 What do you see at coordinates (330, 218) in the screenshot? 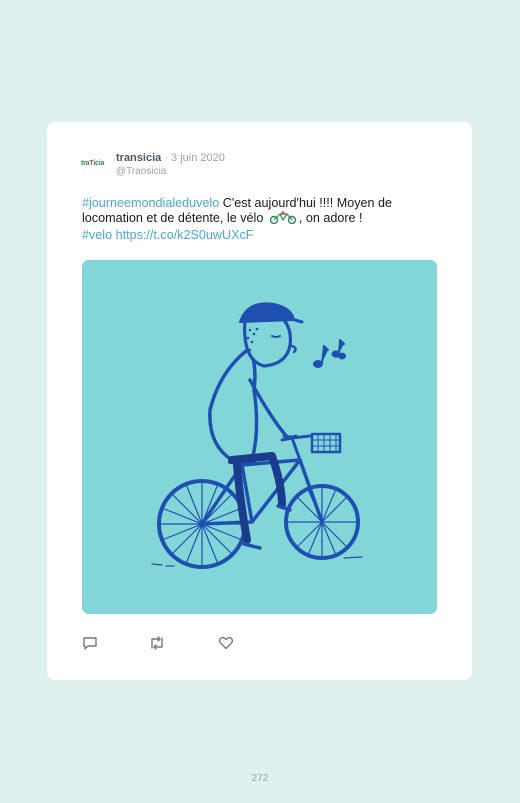
I see `tweet-text-part-2: , on adore !` at bounding box center [330, 218].